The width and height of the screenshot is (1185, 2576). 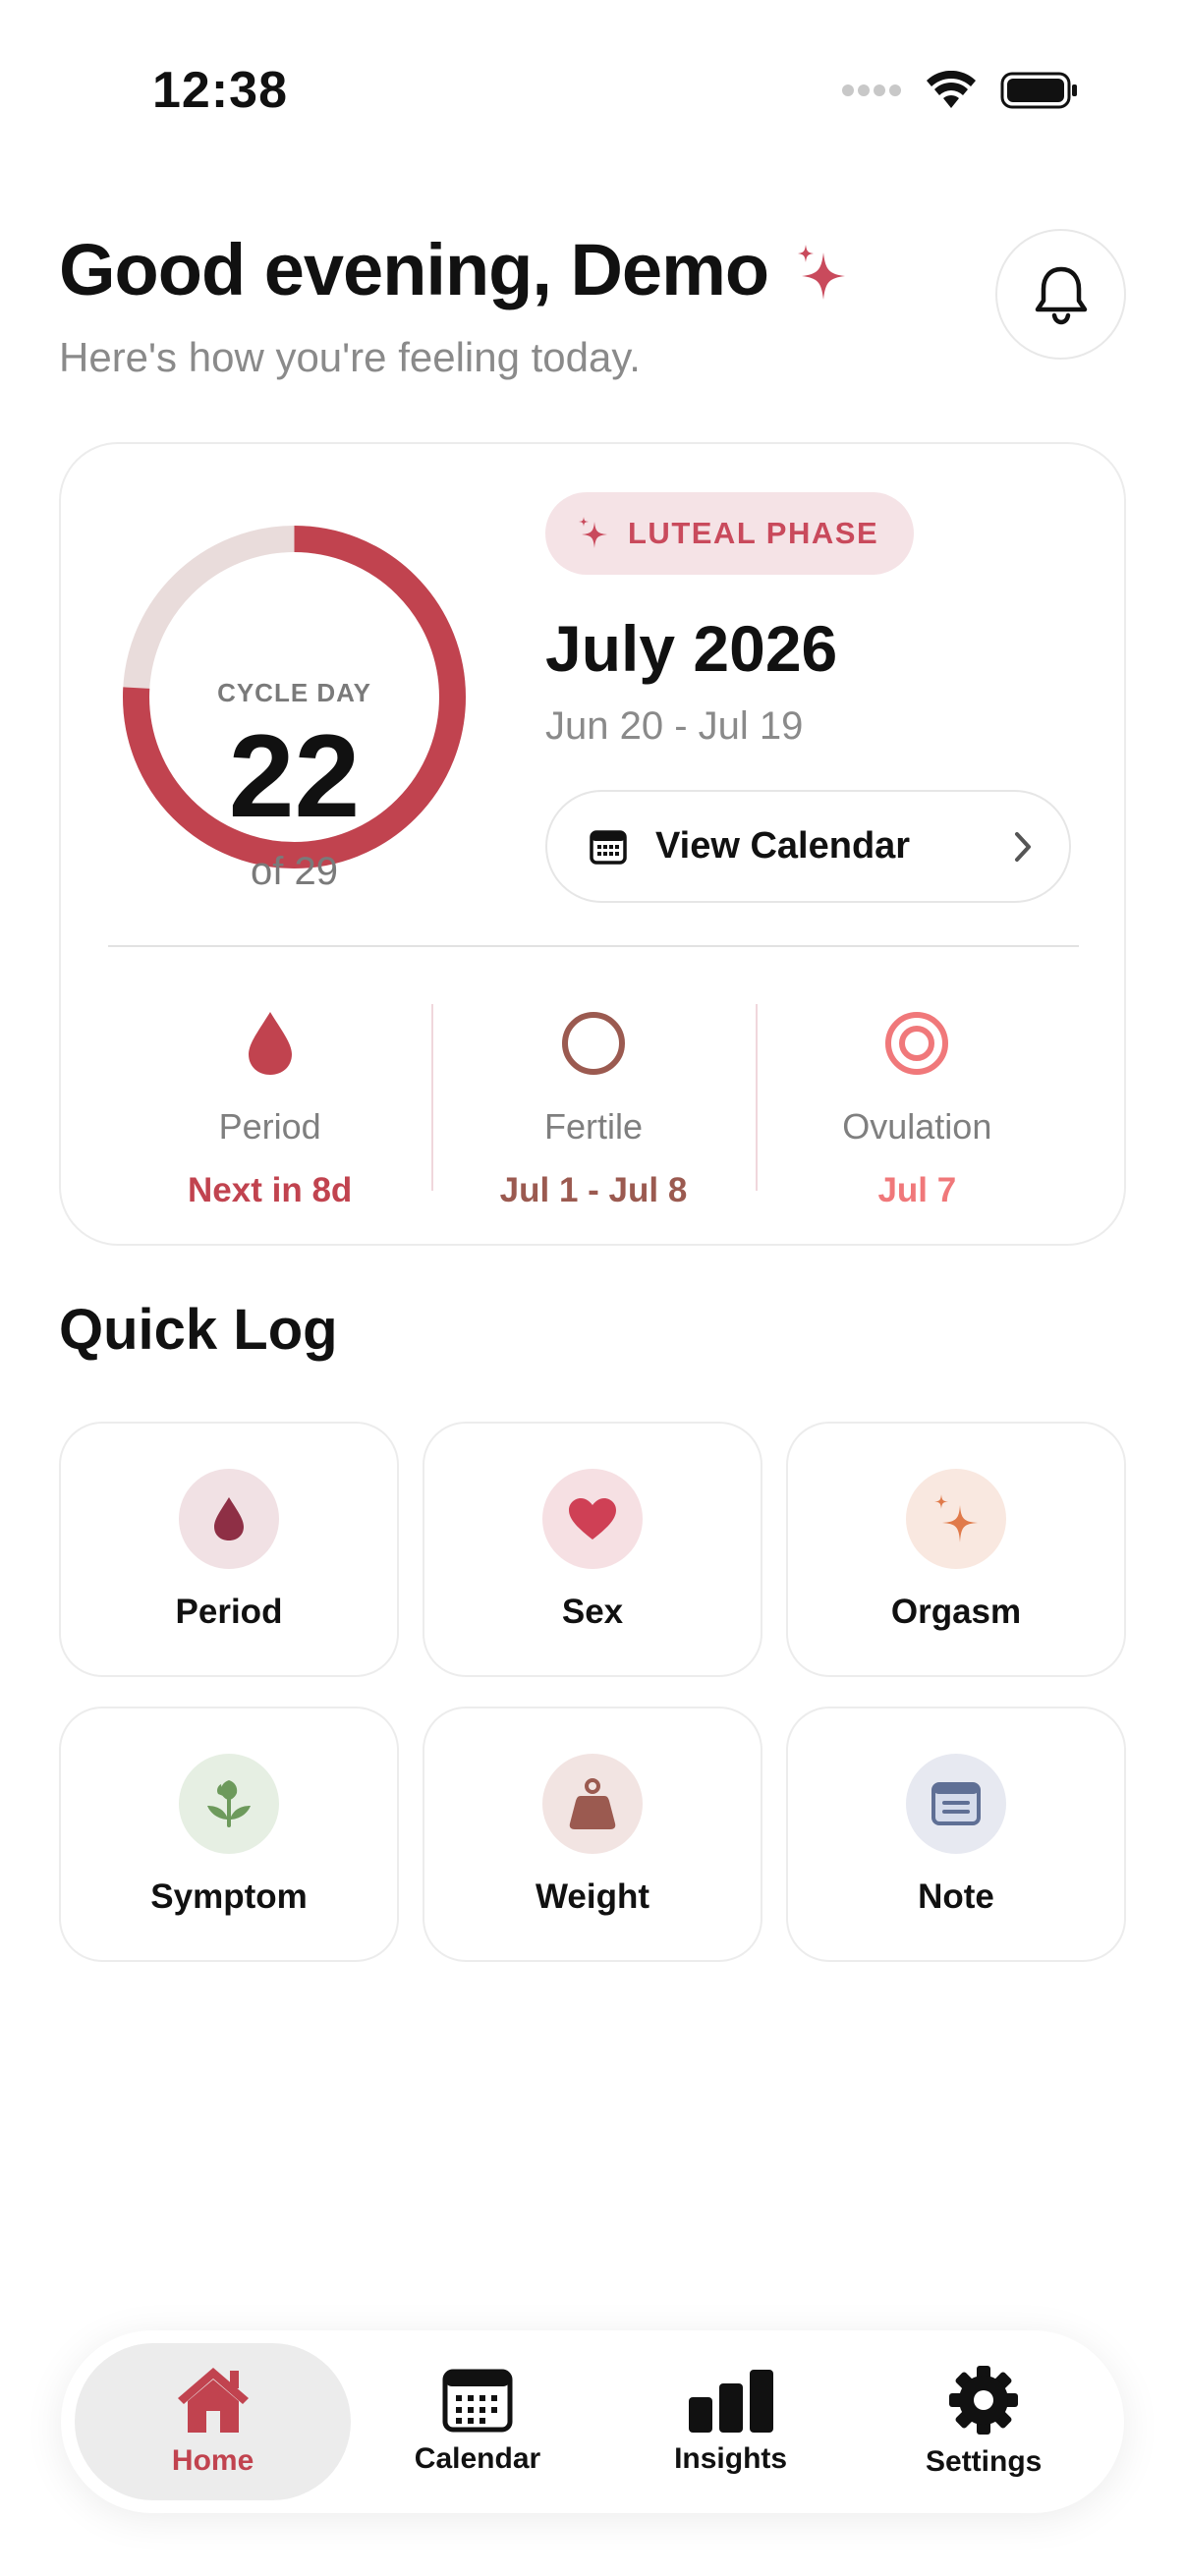 What do you see at coordinates (350, 357) in the screenshot?
I see `greeting-subtitle: Here's how you're feeling today.` at bounding box center [350, 357].